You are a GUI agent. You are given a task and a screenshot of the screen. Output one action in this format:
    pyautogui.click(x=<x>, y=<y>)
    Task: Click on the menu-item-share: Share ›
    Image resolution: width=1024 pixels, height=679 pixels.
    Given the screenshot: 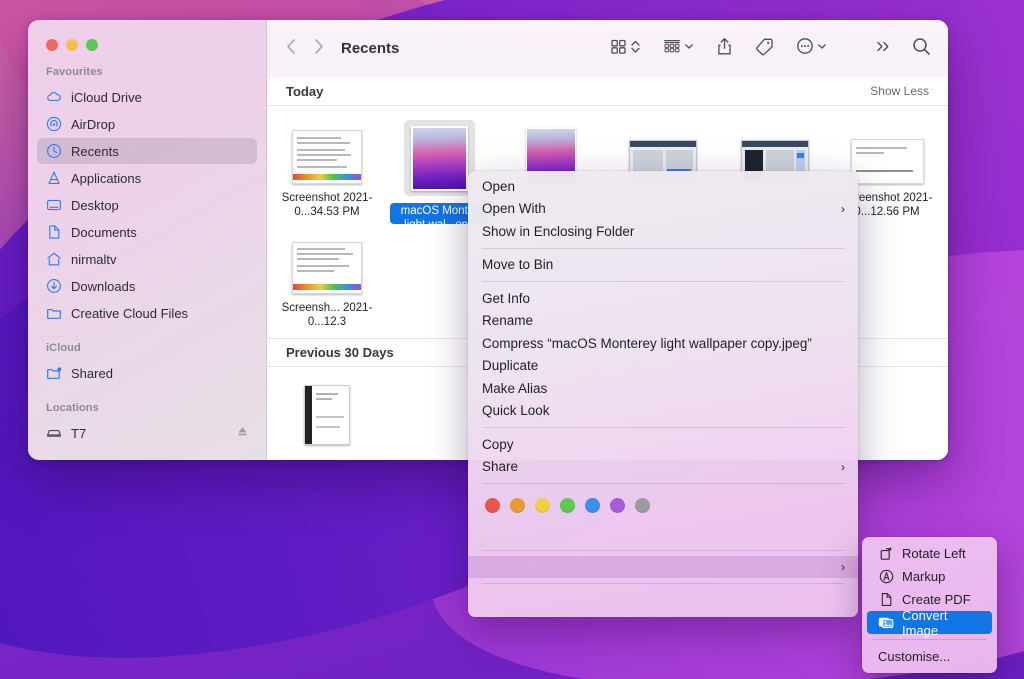 What is the action you would take?
    pyautogui.click(x=663, y=467)
    